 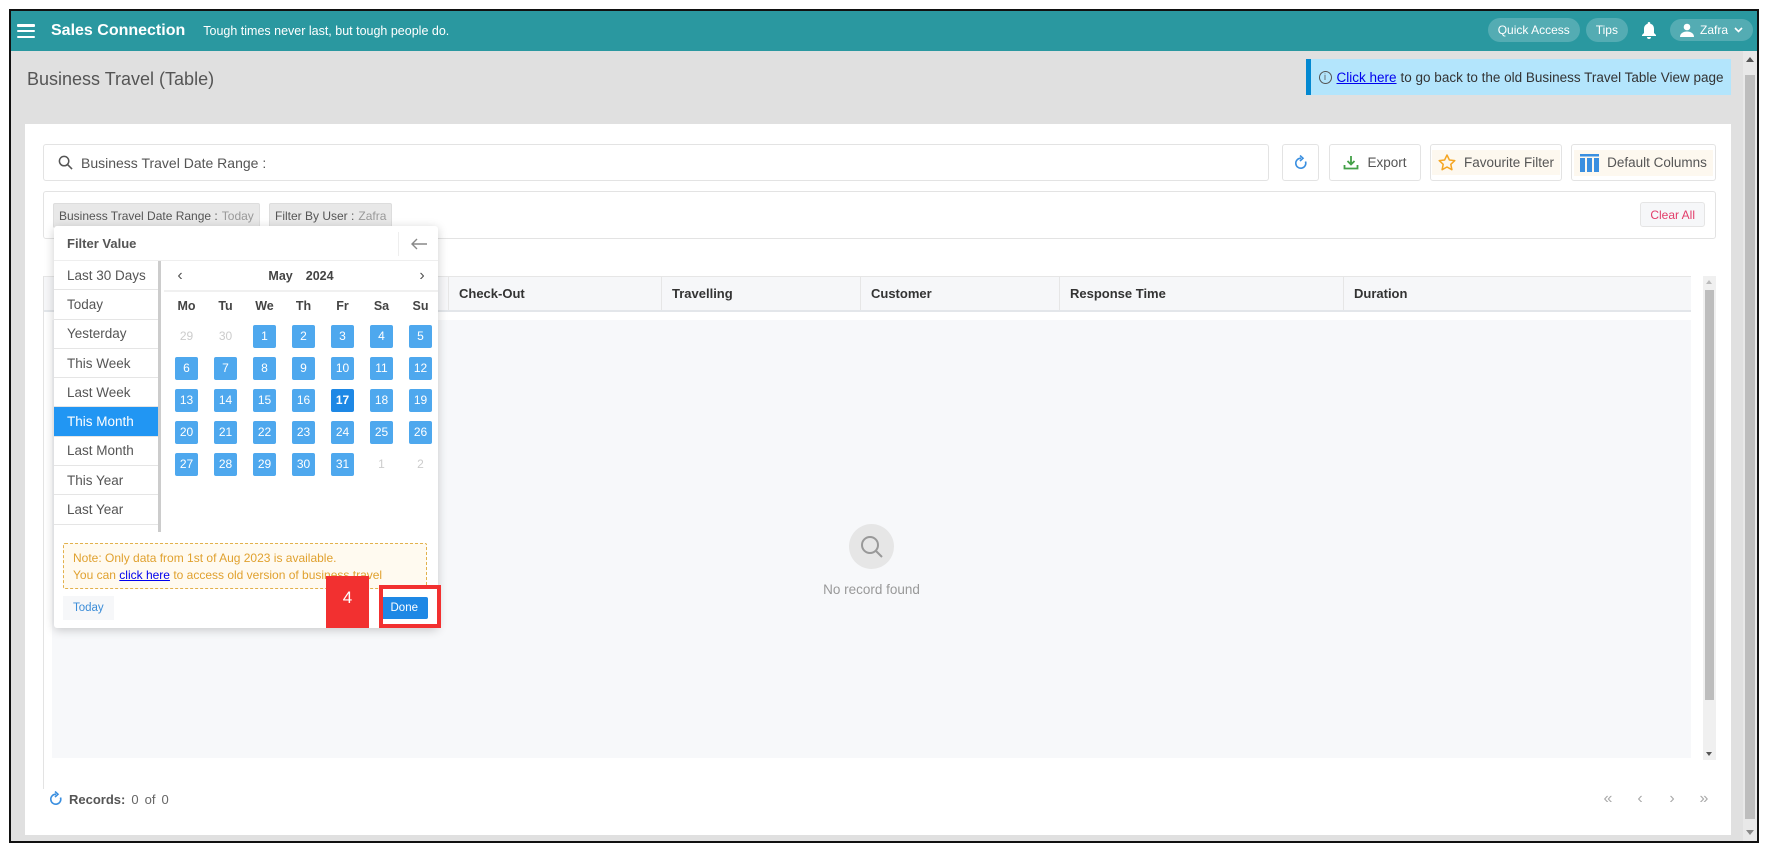 I want to click on calendar-day-number: 29, so click(x=264, y=464).